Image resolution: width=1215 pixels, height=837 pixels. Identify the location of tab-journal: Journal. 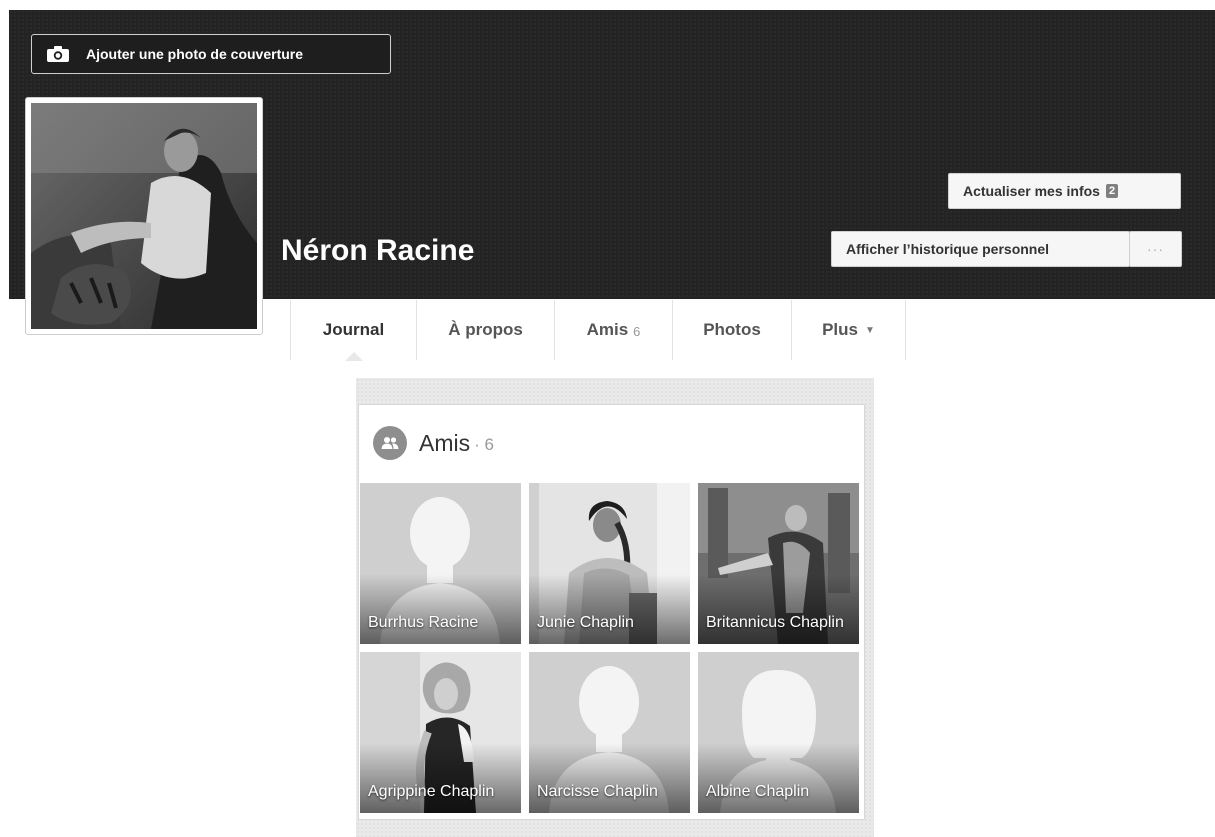
(353, 330).